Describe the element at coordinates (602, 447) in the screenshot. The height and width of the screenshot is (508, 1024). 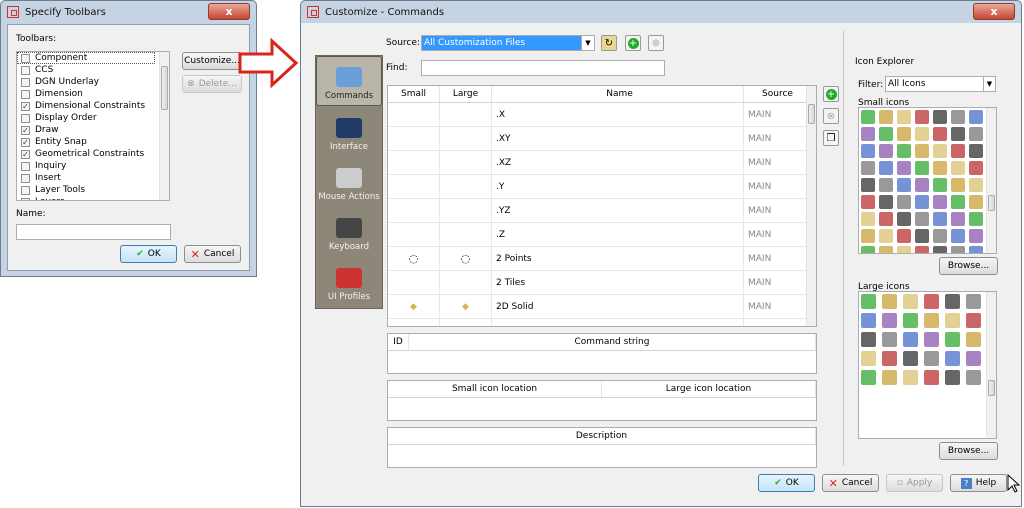
I see `description-box: Description` at that location.